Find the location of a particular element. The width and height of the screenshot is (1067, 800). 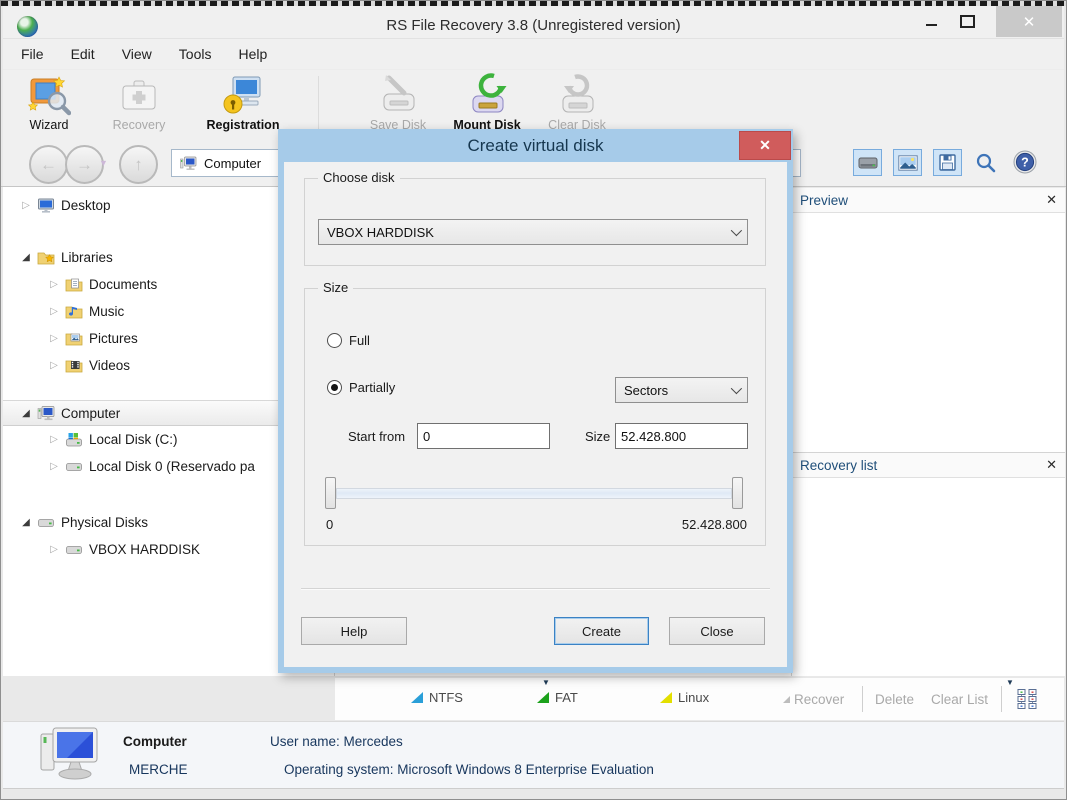

resize-grip is located at coordinates (786, 699).